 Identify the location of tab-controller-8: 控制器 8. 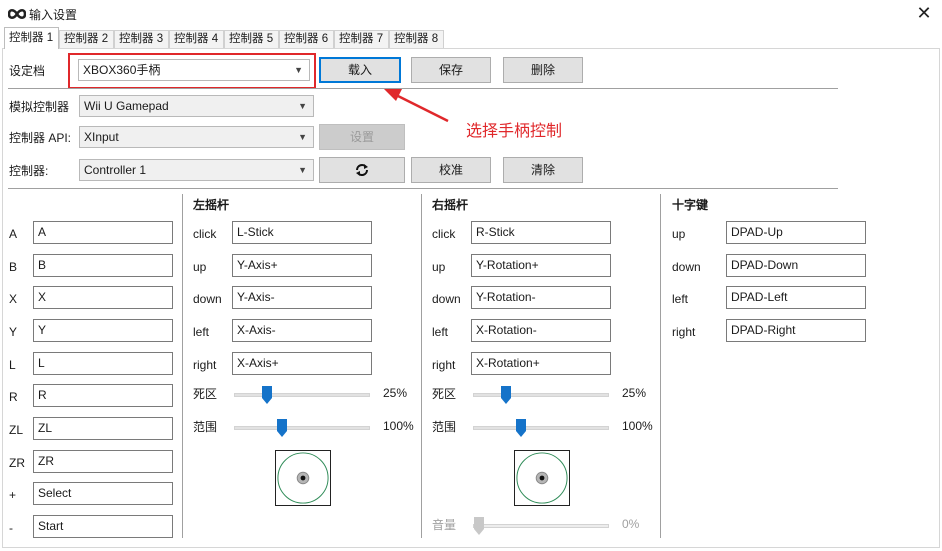
(416, 39).